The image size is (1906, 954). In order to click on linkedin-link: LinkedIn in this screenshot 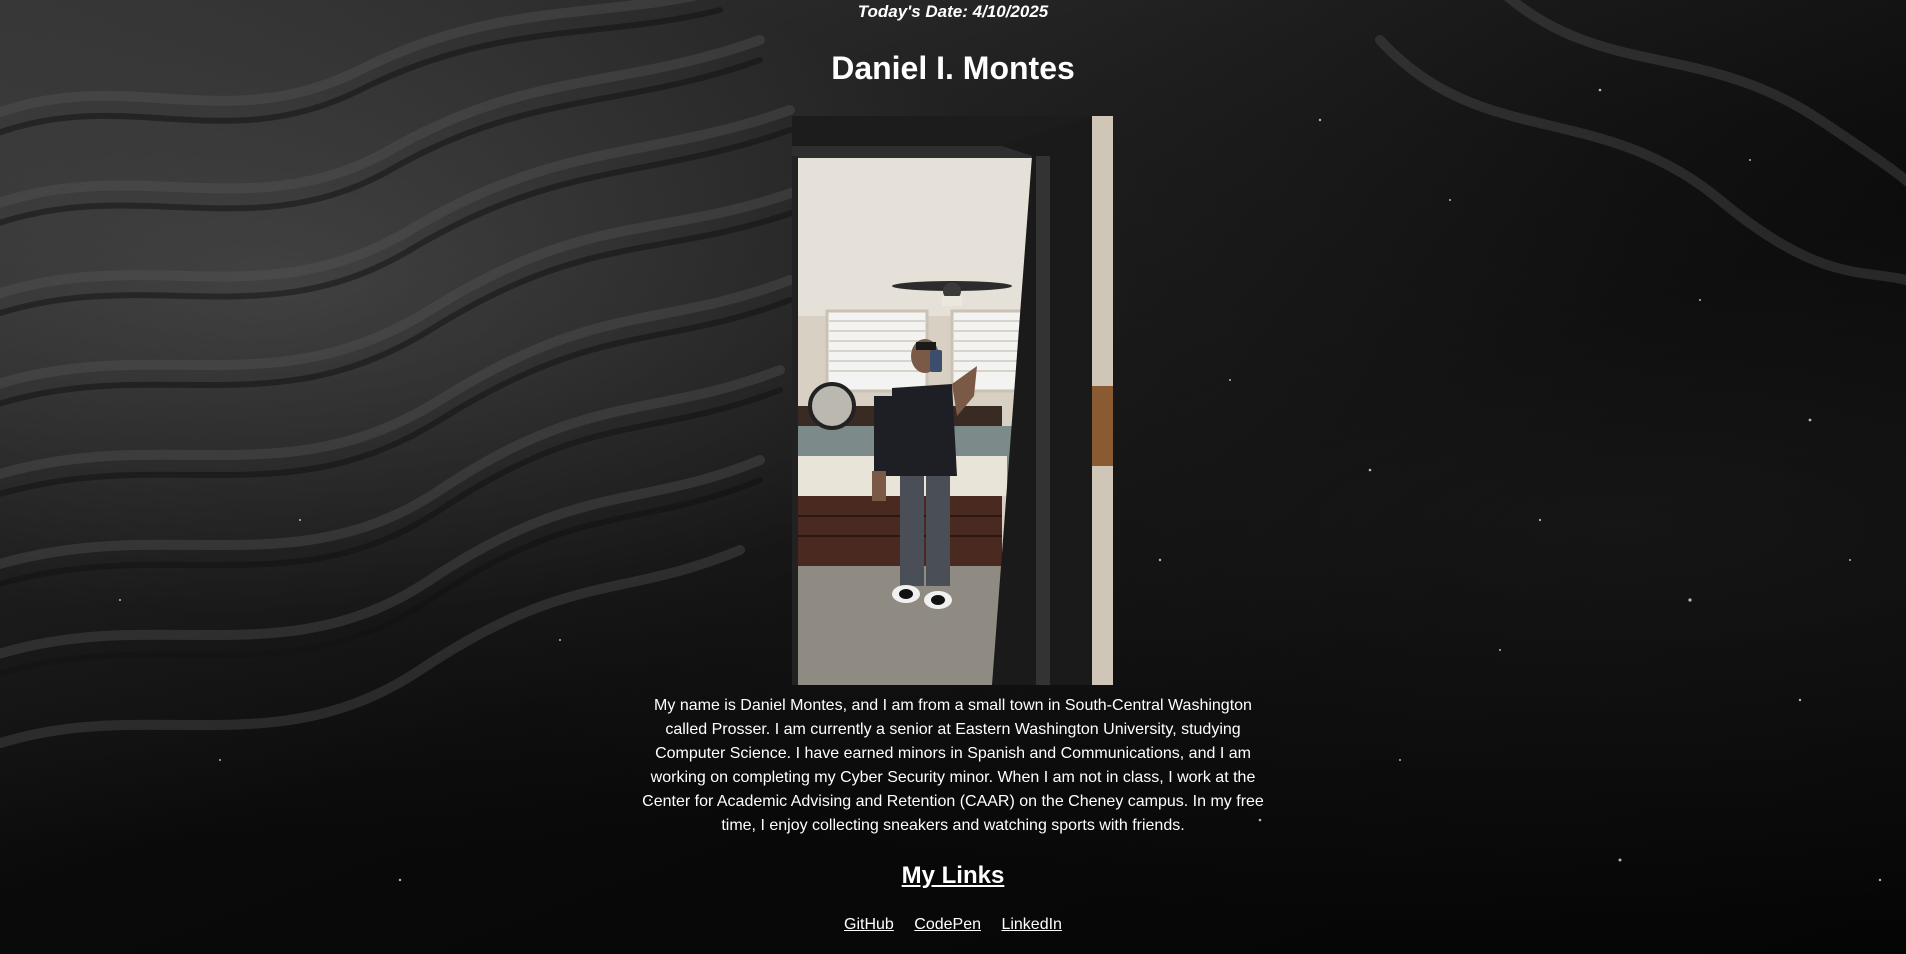, I will do `click(1031, 924)`.